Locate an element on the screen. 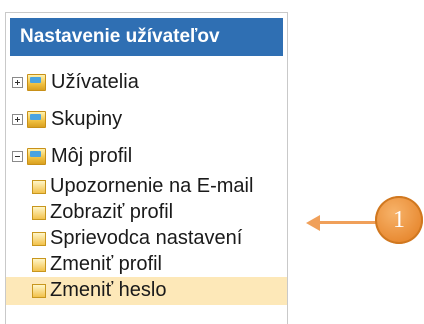  tree-item-label: Môj profil is located at coordinates (92, 156).